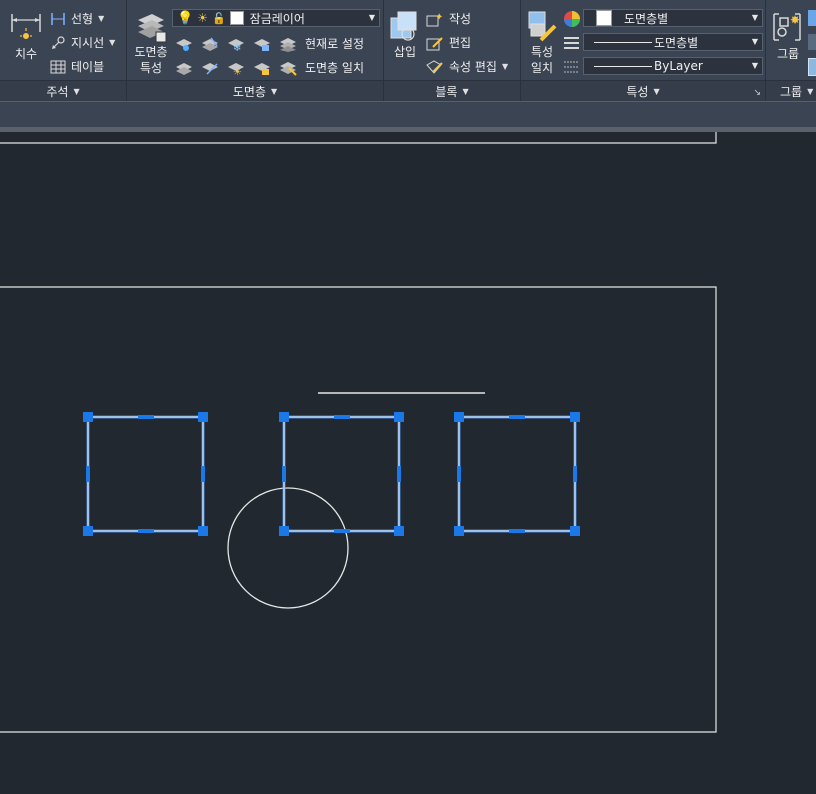 The height and width of the screenshot is (794, 816). Describe the element at coordinates (812, 18) in the screenshot. I see `ungroup-icon` at that location.